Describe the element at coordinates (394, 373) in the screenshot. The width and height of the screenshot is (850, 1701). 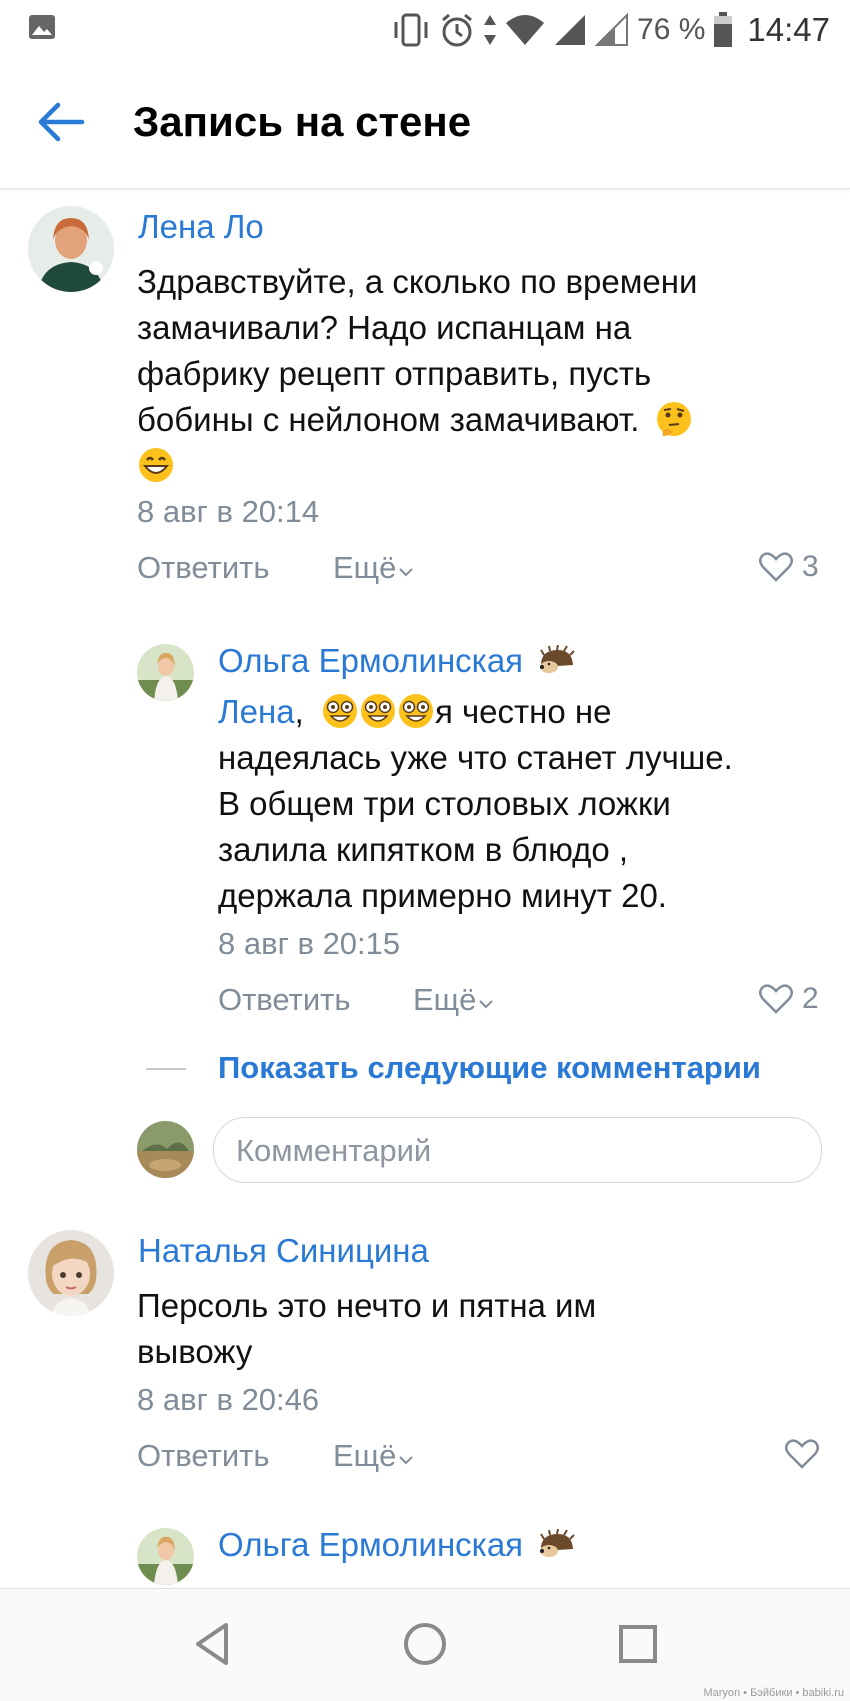
I see `comment-text-line: фабрику рецепт отправить, пусть` at that location.